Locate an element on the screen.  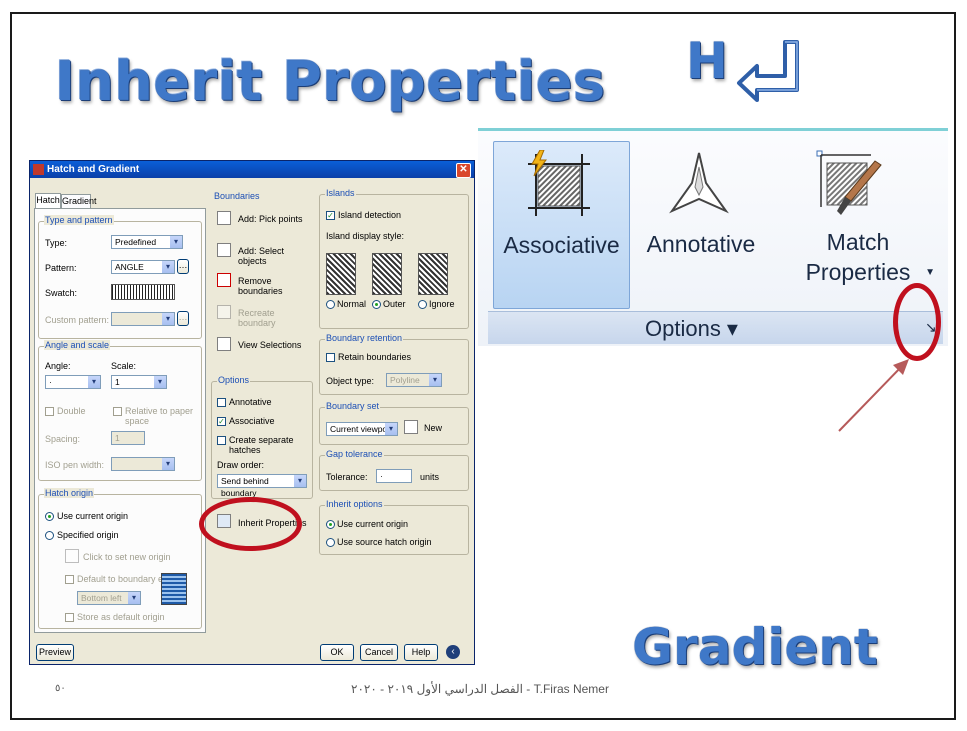
island-normal-preview is located at coordinates (341, 274).